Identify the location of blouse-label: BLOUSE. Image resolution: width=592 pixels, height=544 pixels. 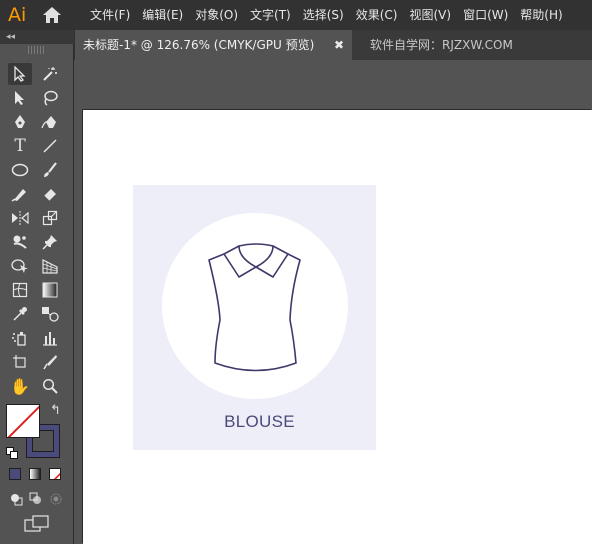
(259, 421).